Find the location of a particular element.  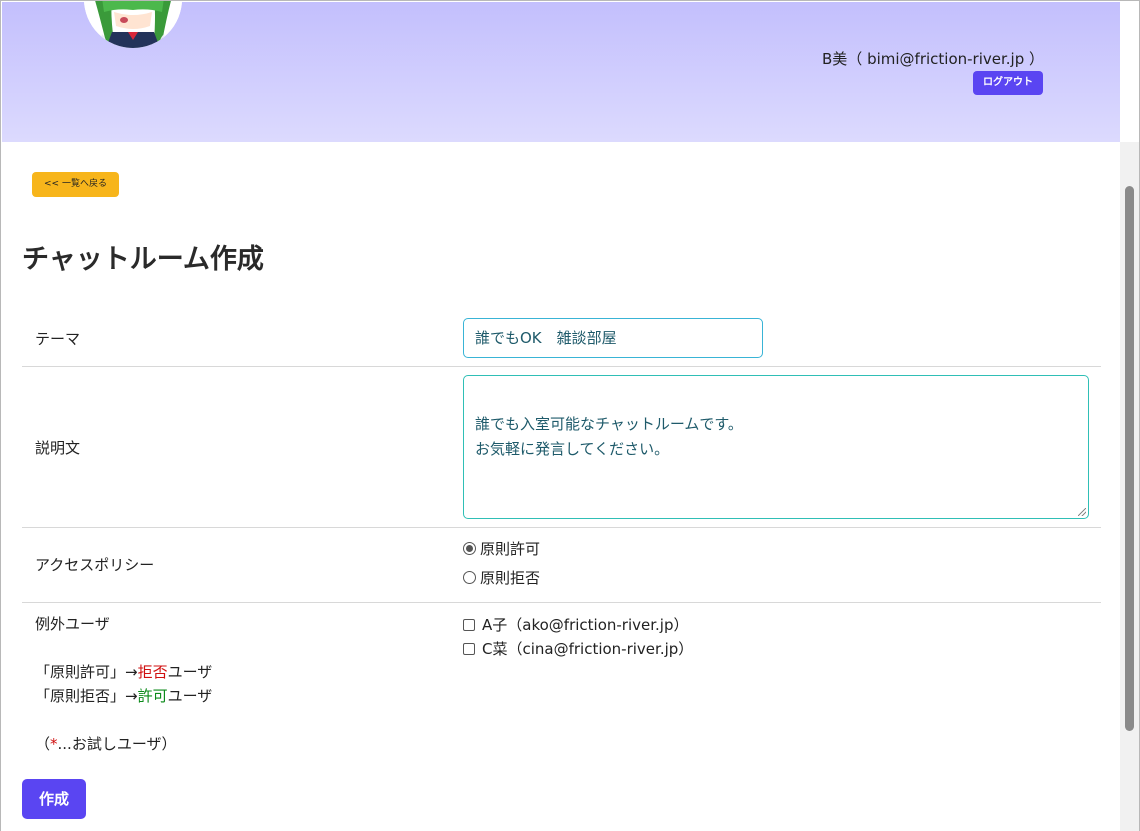

exception-note-deny: 「原則拒否」→許可ユーザ is located at coordinates (124, 696).